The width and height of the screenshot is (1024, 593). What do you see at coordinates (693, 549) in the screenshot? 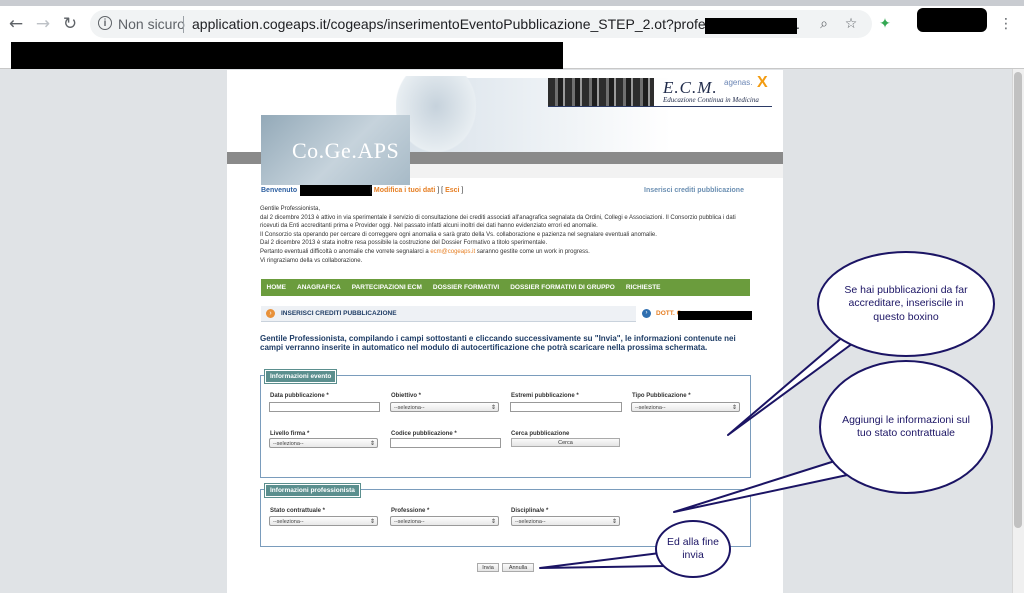
I see `callout-send: Ed alla fine invia` at bounding box center [693, 549].